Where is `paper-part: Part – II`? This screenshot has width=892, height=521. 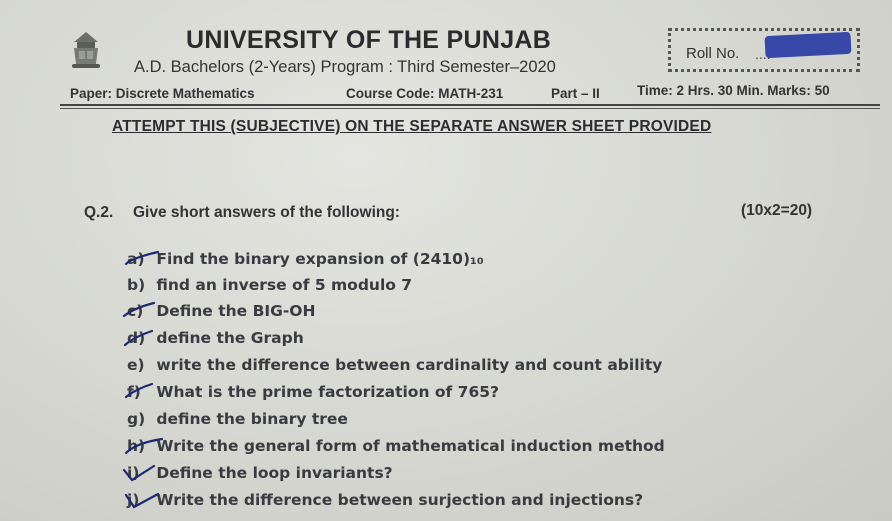
paper-part: Part – II is located at coordinates (575, 93).